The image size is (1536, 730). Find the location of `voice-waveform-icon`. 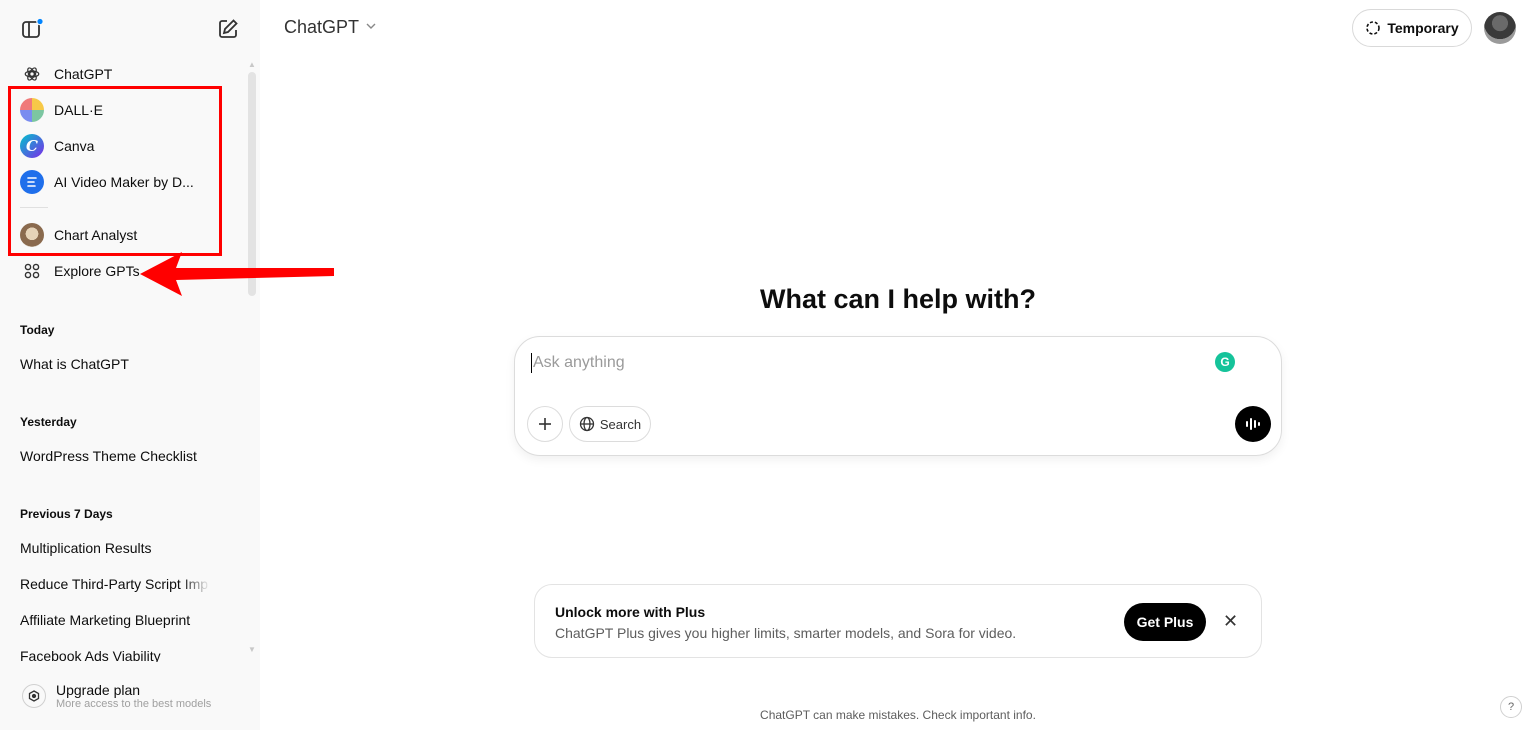

voice-waveform-icon is located at coordinates (1253, 424).